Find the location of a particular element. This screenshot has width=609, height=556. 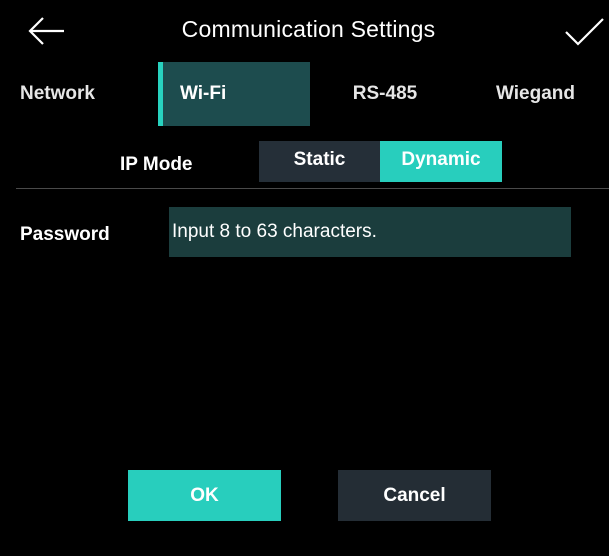

tab-rs485: RS-485 is located at coordinates (385, 94).